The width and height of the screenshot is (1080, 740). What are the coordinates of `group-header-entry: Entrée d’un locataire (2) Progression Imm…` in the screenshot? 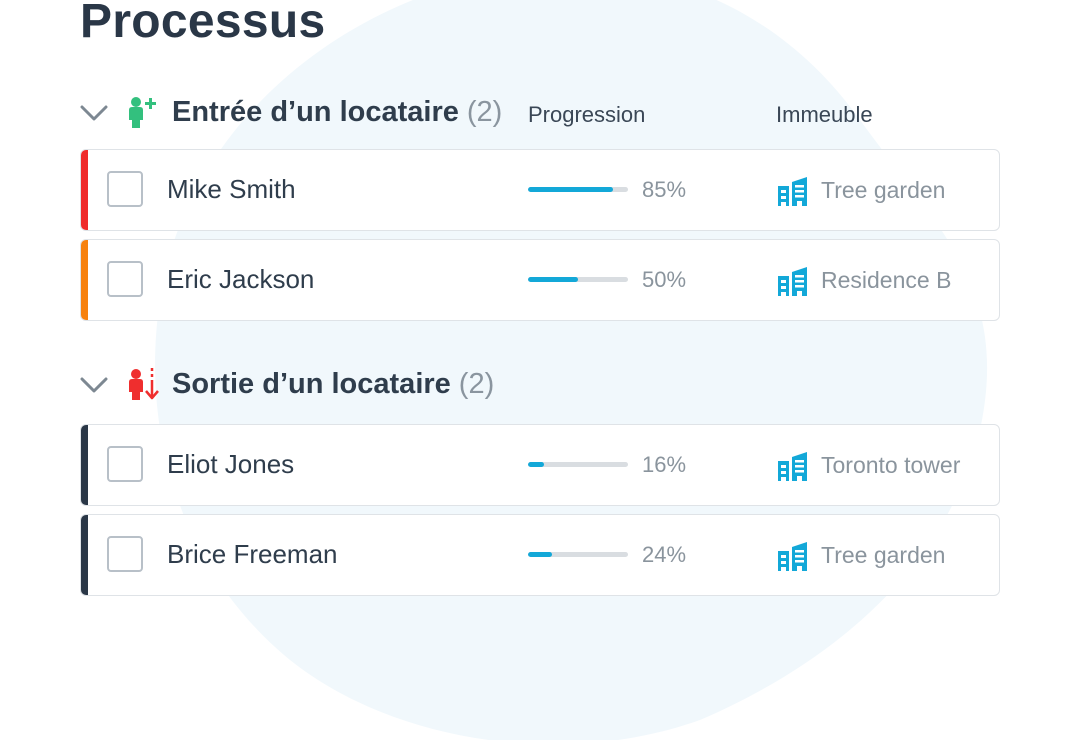 It's located at (540, 114).